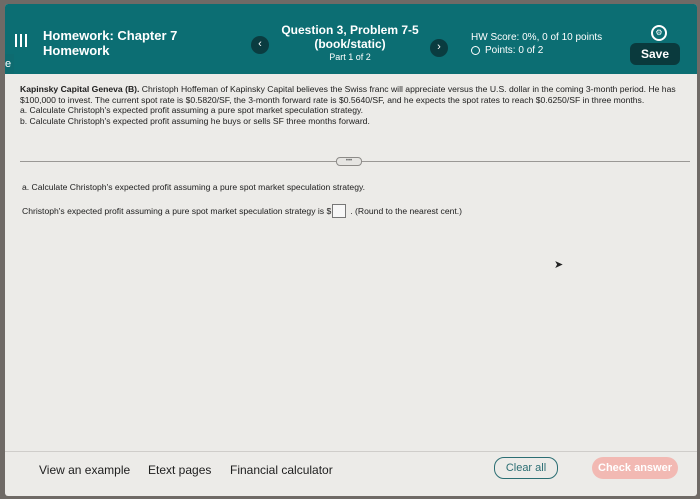 The image size is (700, 499). Describe the element at coordinates (78, 35) in the screenshot. I see `homework-label: Homework:` at that location.